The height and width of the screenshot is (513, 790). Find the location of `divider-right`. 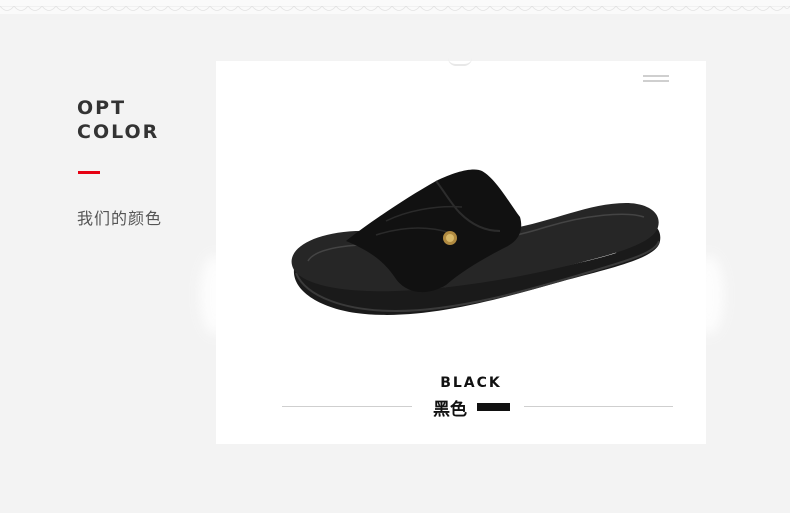

divider-right is located at coordinates (598, 406).